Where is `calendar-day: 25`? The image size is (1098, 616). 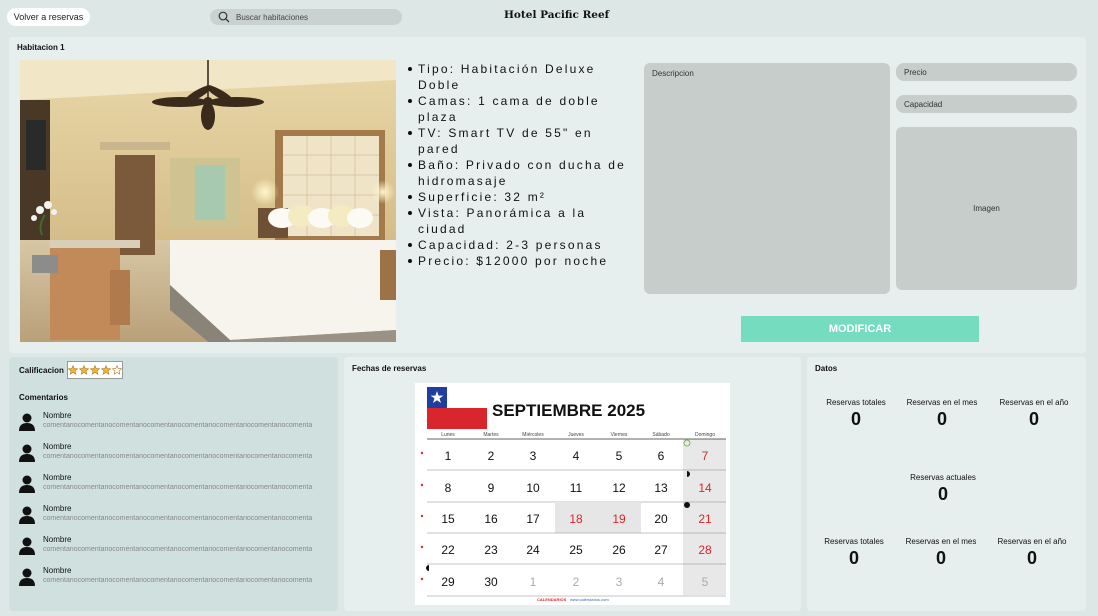
calendar-day: 25 is located at coordinates (576, 550).